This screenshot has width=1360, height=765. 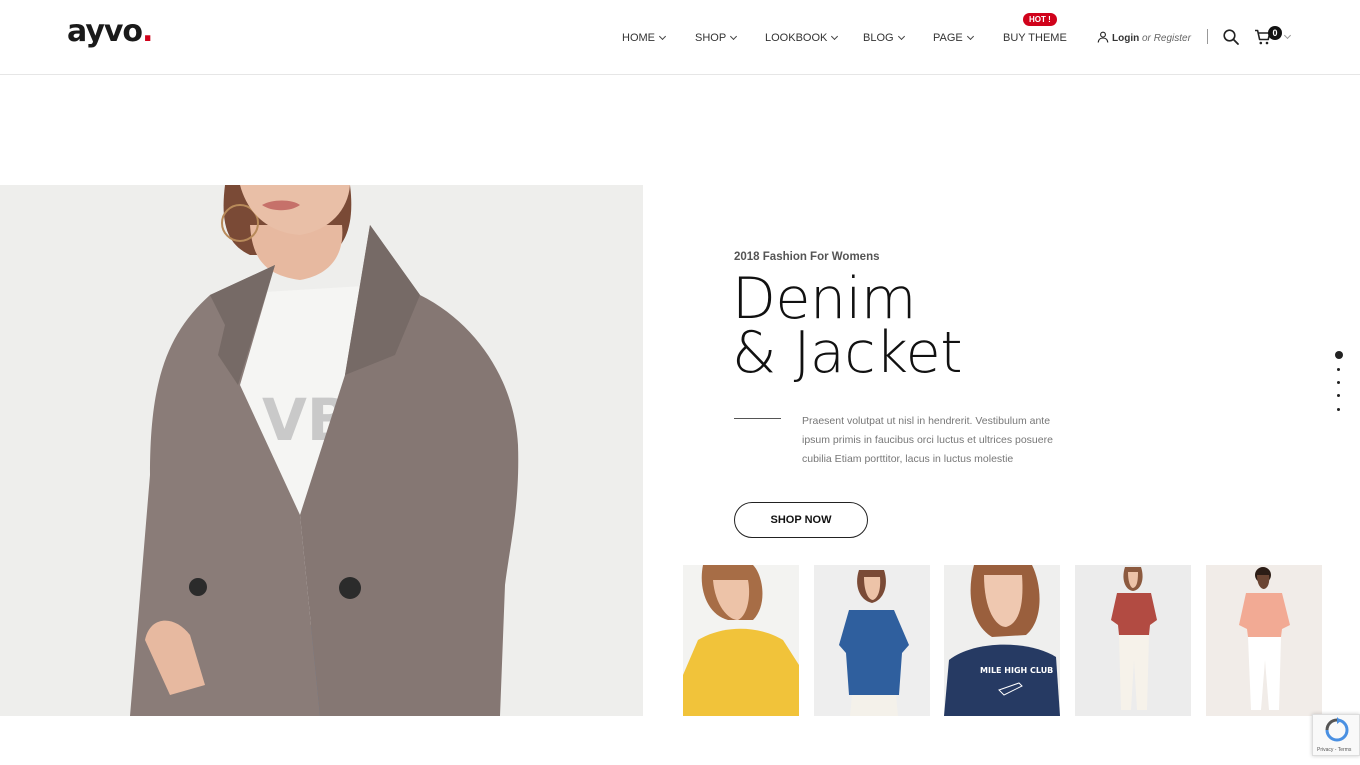 I want to click on search-icon, so click(x=1231, y=37).